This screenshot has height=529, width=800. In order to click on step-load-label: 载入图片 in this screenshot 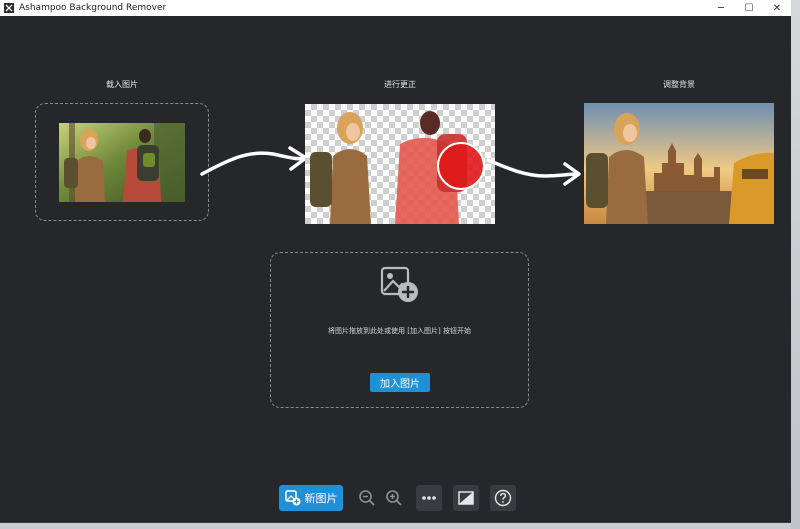, I will do `click(122, 84)`.